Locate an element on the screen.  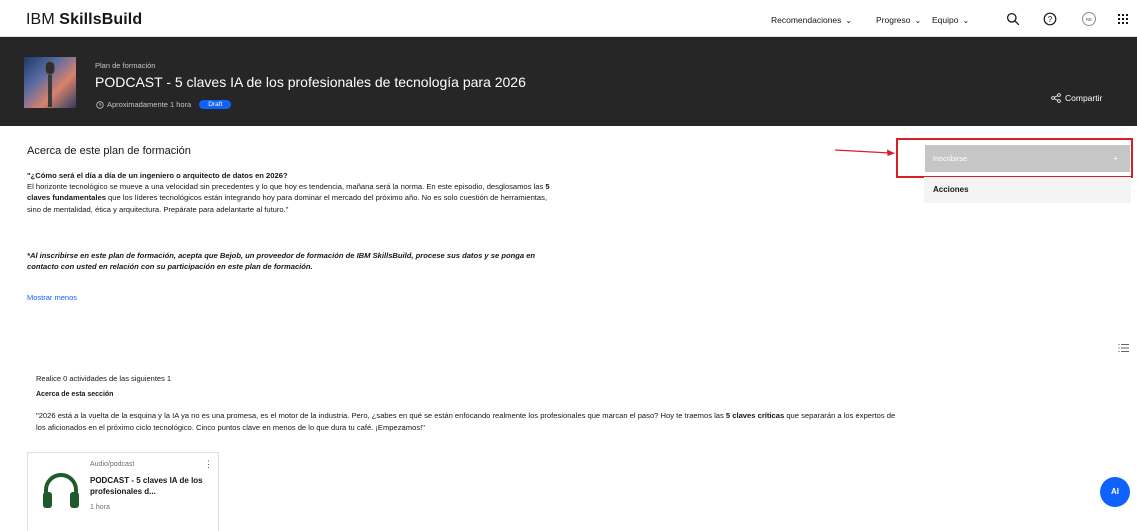
nav-label: Equipo is located at coordinates (945, 20).